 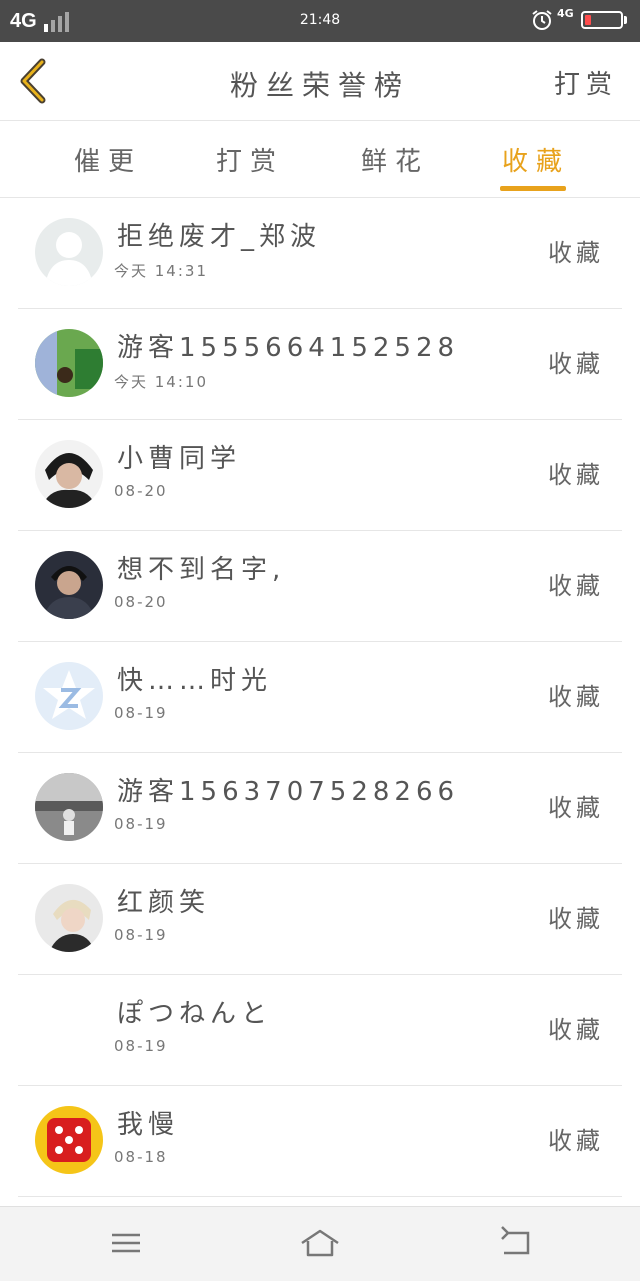 What do you see at coordinates (179, 459) in the screenshot?
I see `fan-name: 小曹同学` at bounding box center [179, 459].